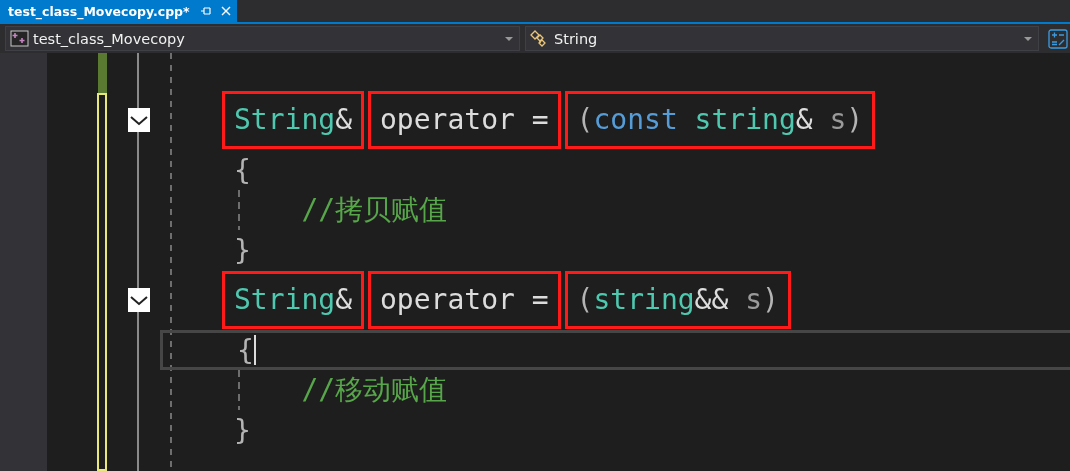  I want to click on close-icon, so click(225, 11).